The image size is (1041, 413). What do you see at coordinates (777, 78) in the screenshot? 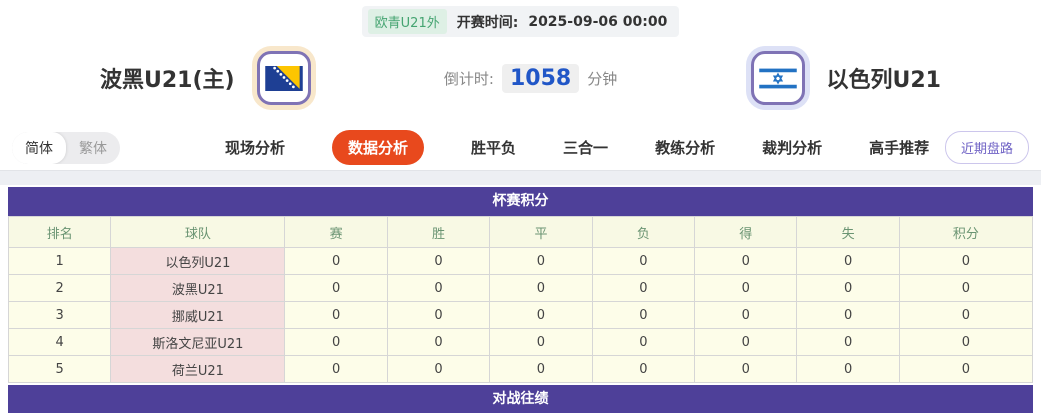
I see `israel-flag-icon` at bounding box center [777, 78].